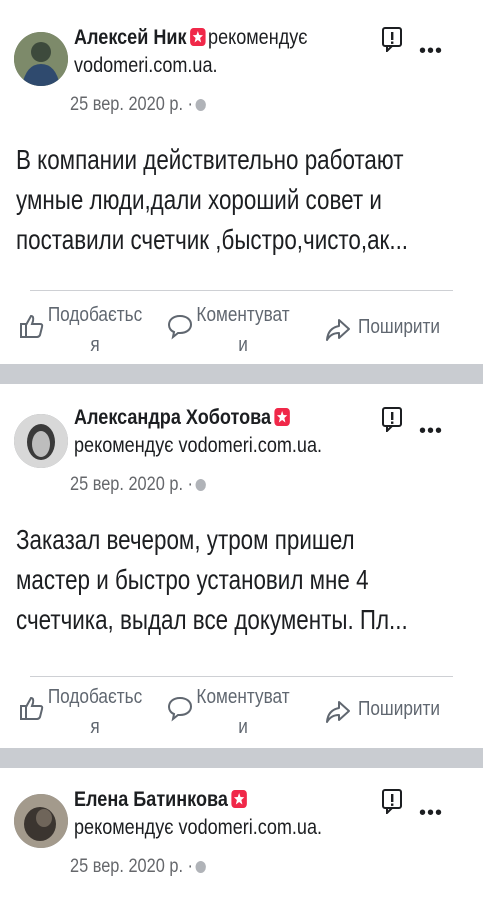  Describe the element at coordinates (210, 159) in the screenshot. I see `review-text-line: В компании действительно работают` at that location.